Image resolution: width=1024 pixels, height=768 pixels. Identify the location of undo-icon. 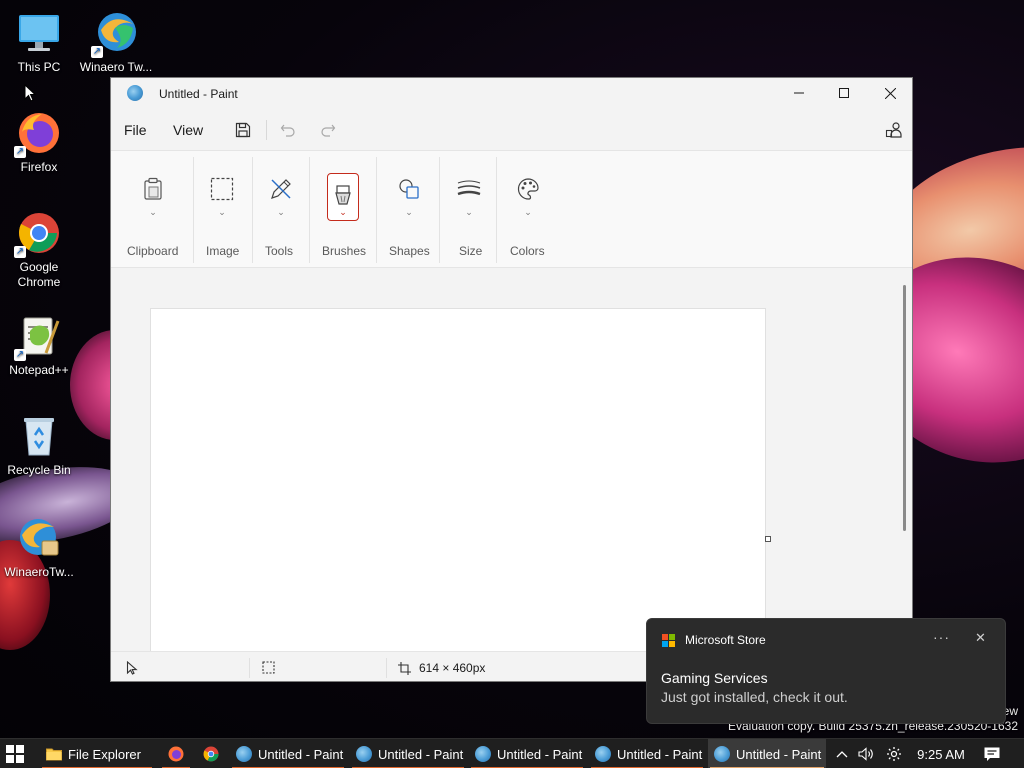
(287, 130).